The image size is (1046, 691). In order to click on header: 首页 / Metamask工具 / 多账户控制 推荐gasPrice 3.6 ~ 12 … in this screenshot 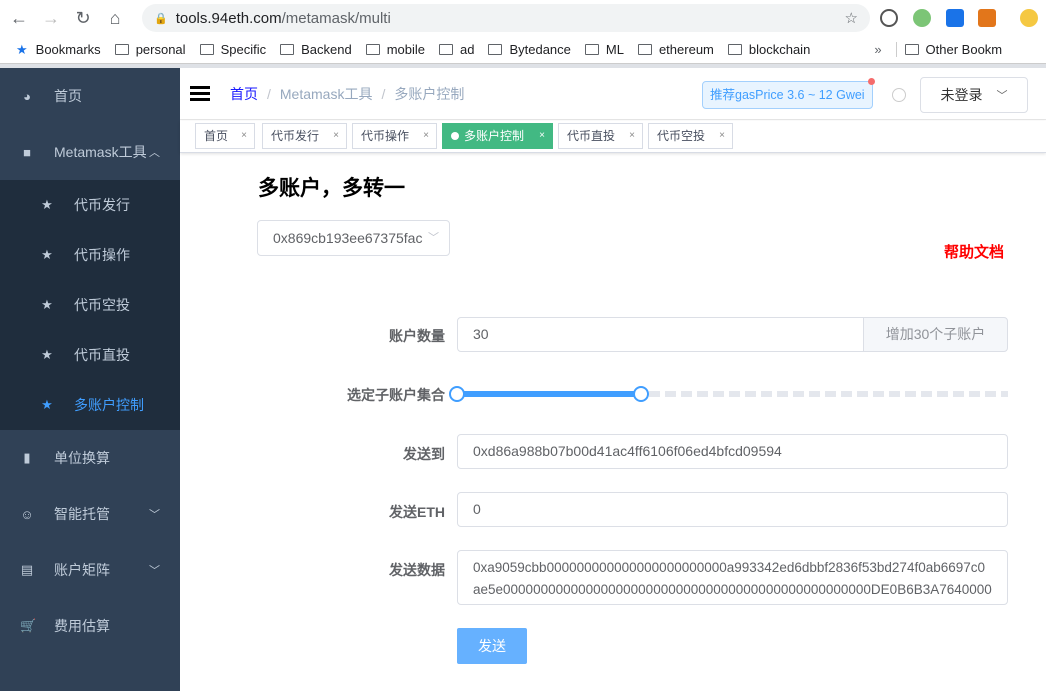, I will do `click(613, 94)`.